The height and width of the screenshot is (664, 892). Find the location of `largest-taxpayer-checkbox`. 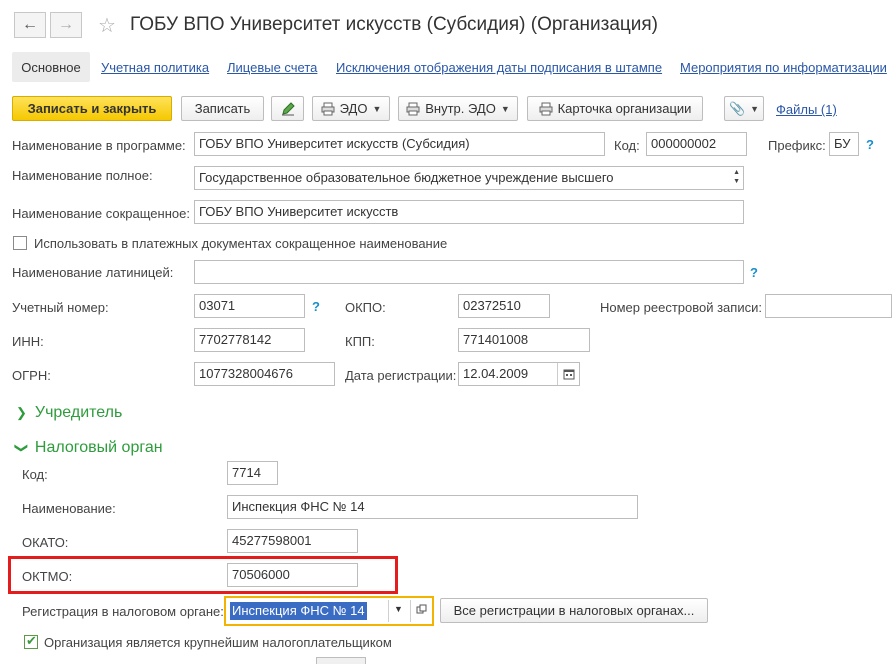

largest-taxpayer-checkbox is located at coordinates (31, 641).